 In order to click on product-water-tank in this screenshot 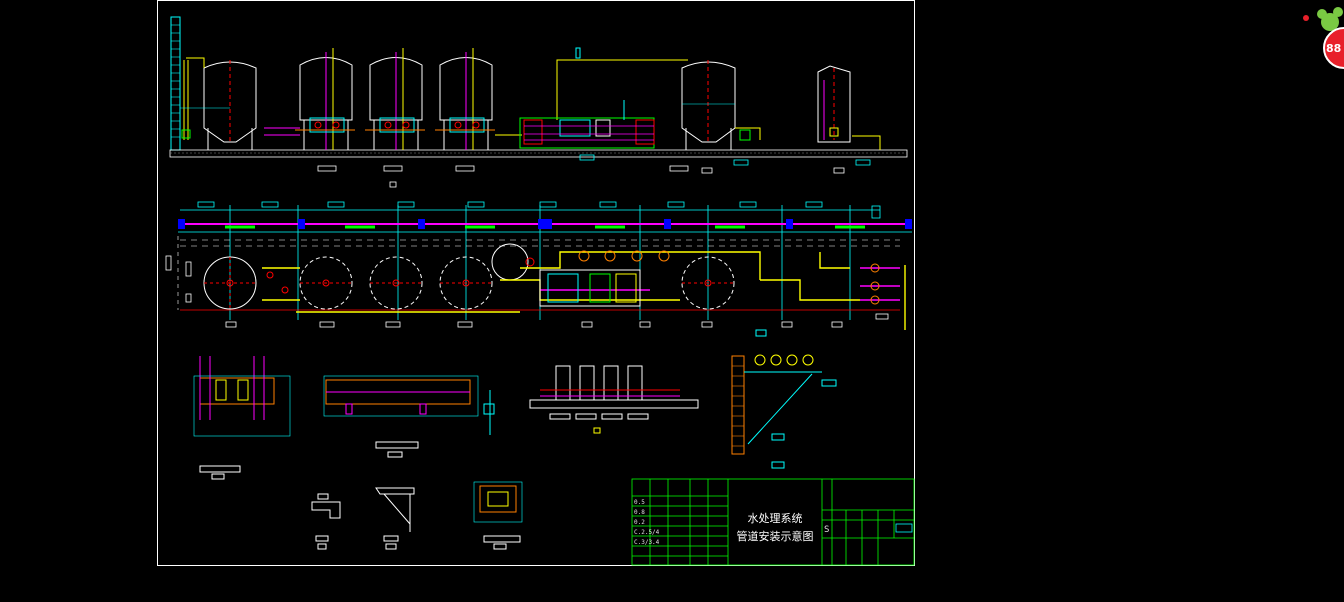, I will do `click(721, 105)`.